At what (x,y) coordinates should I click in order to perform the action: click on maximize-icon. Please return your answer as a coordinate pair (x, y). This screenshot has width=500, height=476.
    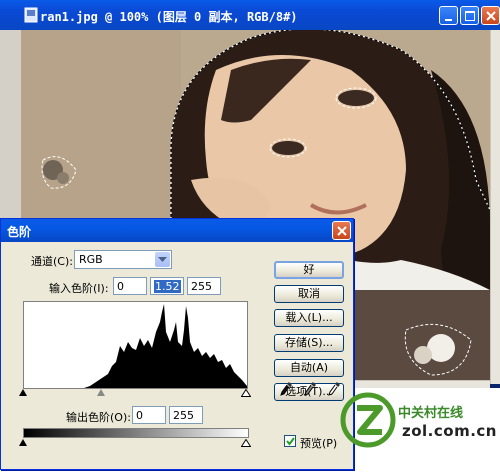
    Looking at the image, I should click on (470, 16).